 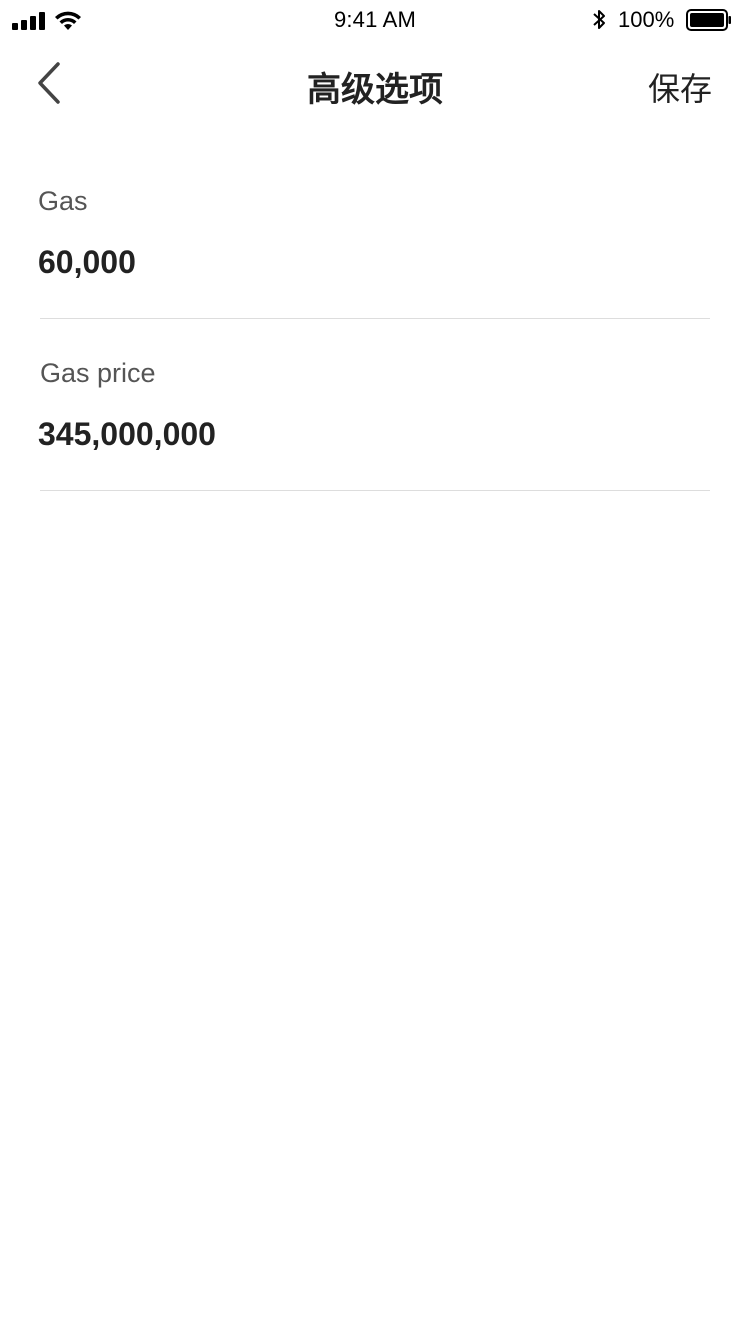 I want to click on gas-field: Gas, so click(x=374, y=250).